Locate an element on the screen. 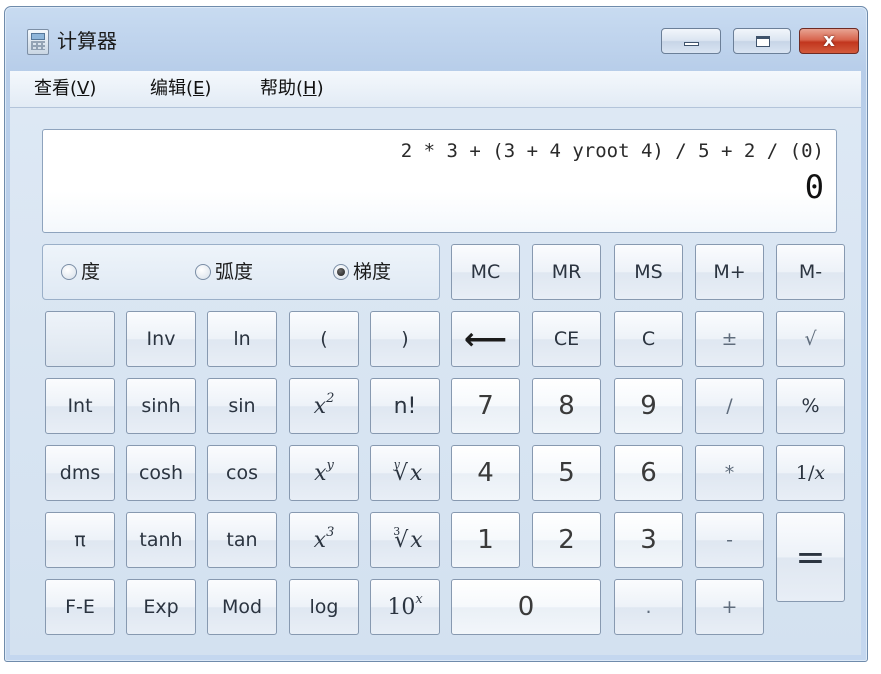 Image resolution: width=881 pixels, height=674 pixels. menu-bar: 查看(V) 编辑(E) 帮助(H) is located at coordinates (435, 89).